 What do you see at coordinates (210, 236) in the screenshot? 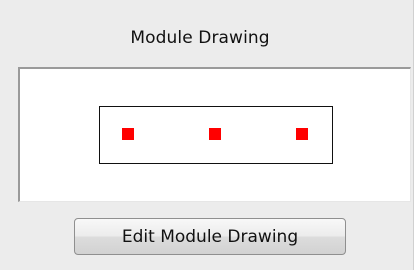
I see `edit-module-drawing-button: Edit Module Drawing` at bounding box center [210, 236].